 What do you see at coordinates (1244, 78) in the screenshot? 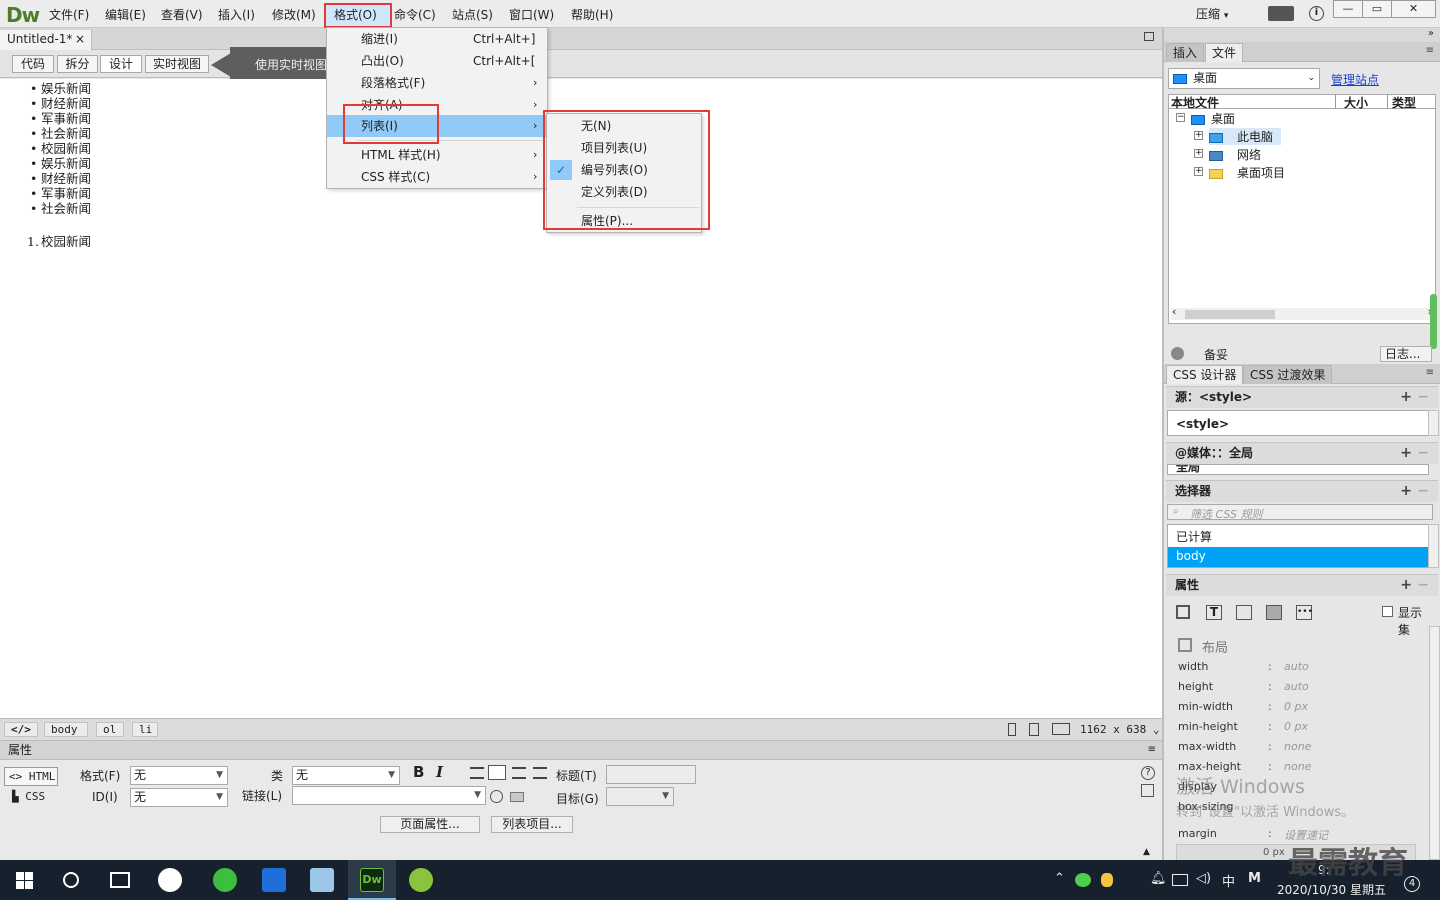
I see `site-select: 桌面 ⌄` at bounding box center [1244, 78].